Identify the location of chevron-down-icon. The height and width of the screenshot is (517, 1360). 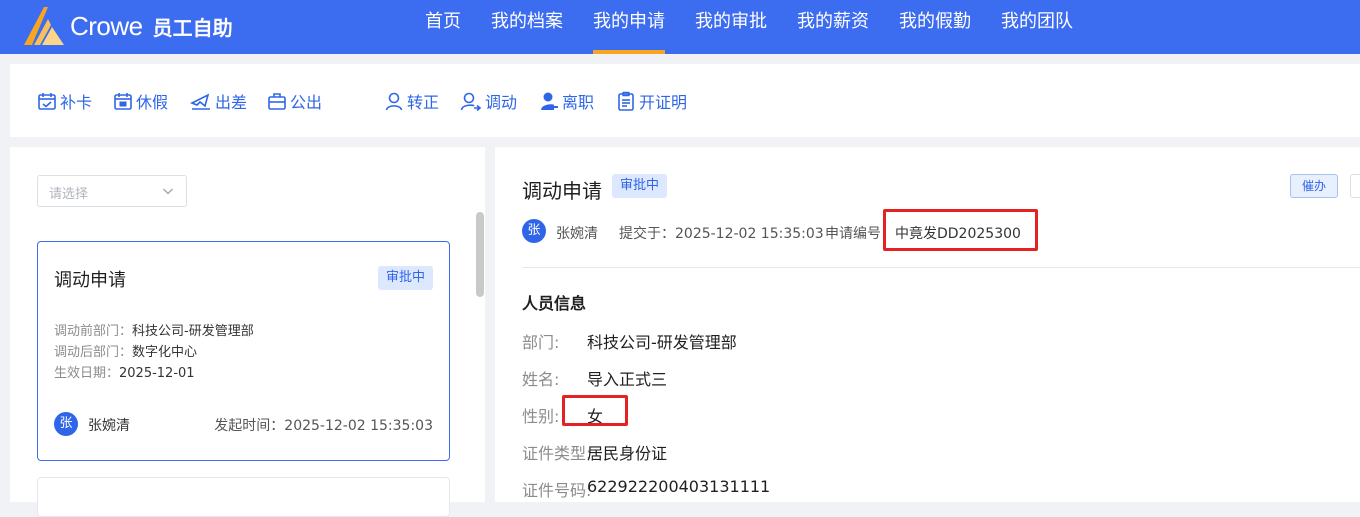
(168, 191).